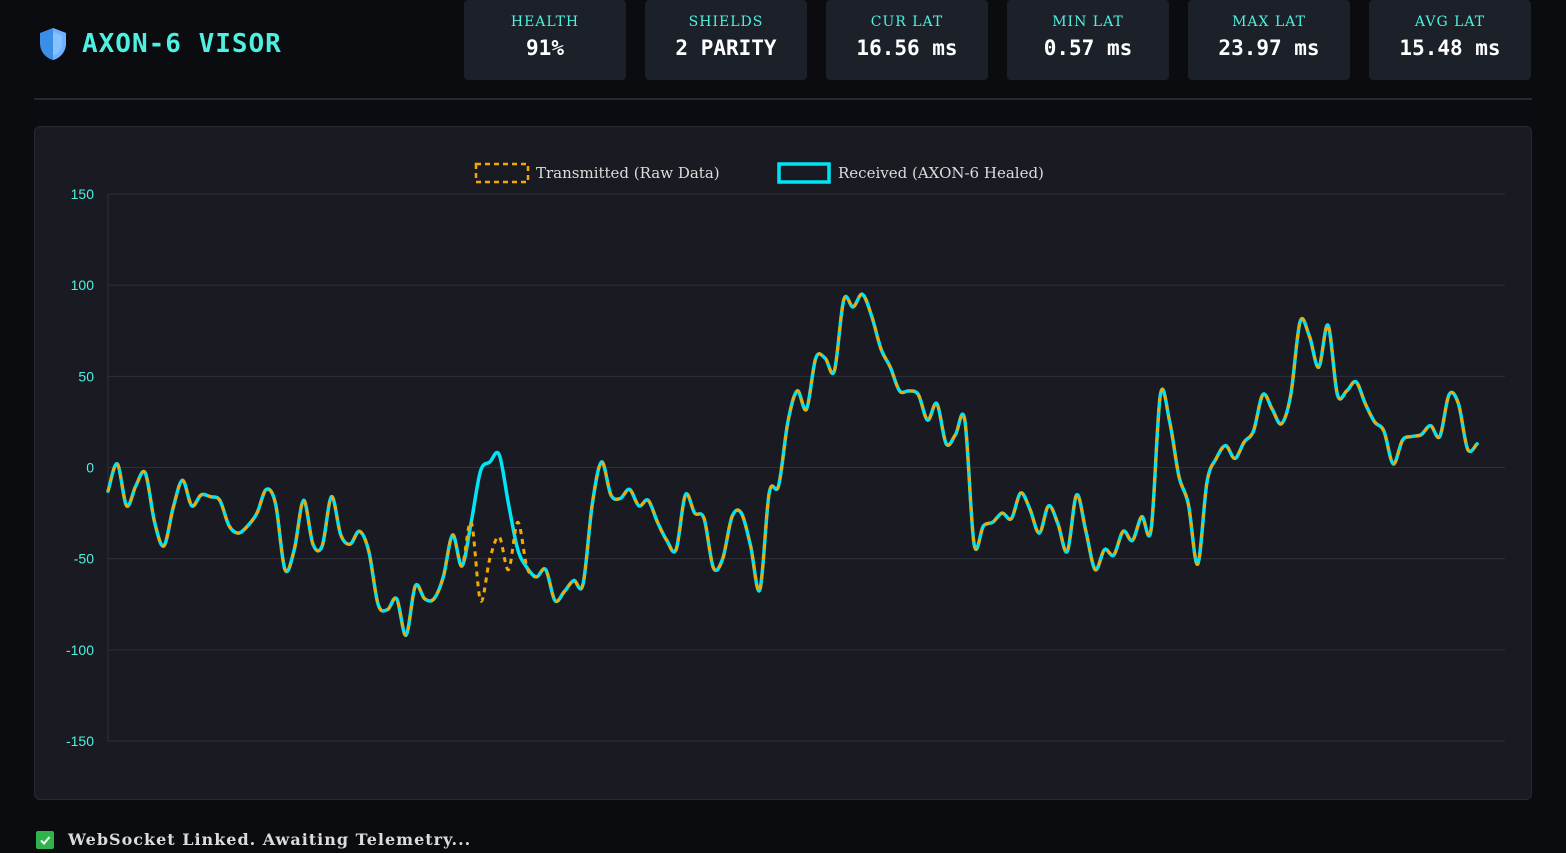 The image size is (1566, 853). I want to click on y-tick-label: -150, so click(80, 741).